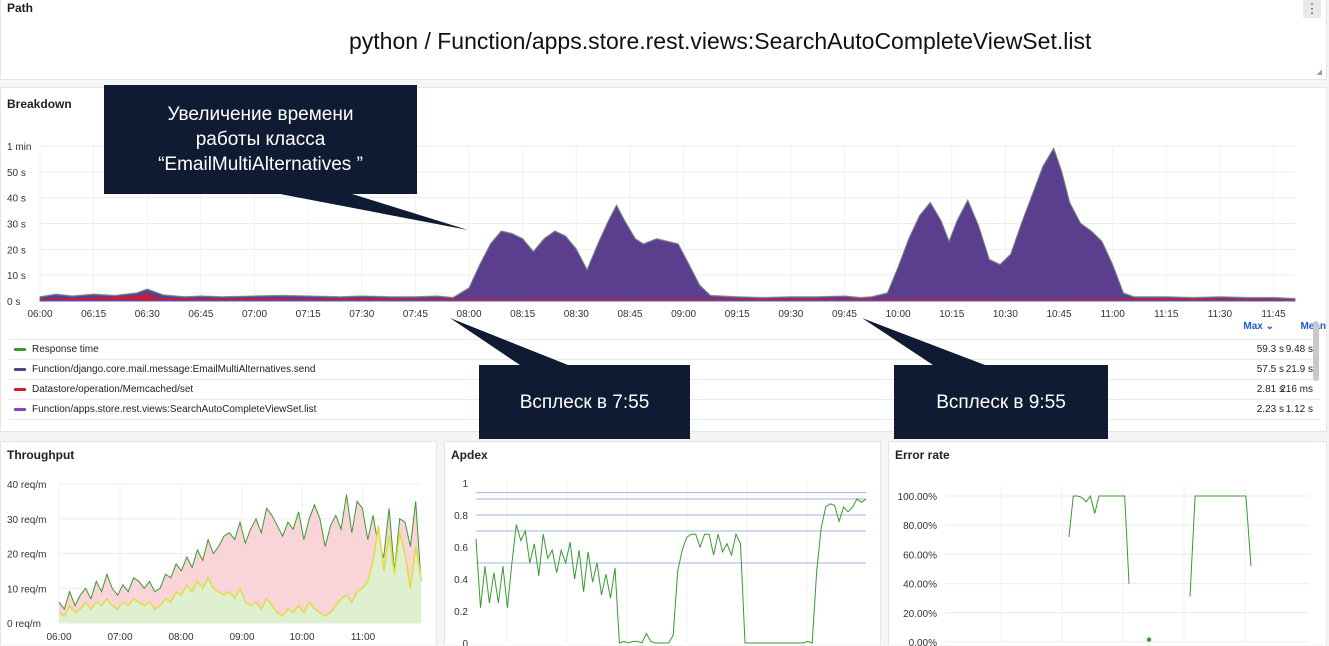 The height and width of the screenshot is (646, 1329). I want to click on resize-handle-icon: ◢, so click(1319, 72).